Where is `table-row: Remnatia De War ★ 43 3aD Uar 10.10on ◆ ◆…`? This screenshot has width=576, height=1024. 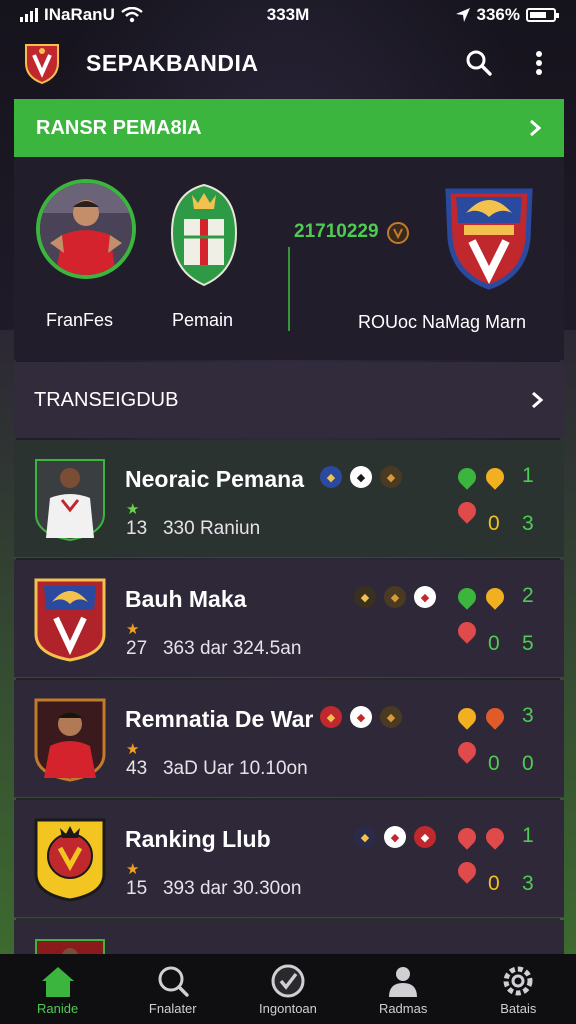
table-row: Remnatia De War ★ 43 3aD Uar 10.10on ◆ ◆… is located at coordinates (289, 739).